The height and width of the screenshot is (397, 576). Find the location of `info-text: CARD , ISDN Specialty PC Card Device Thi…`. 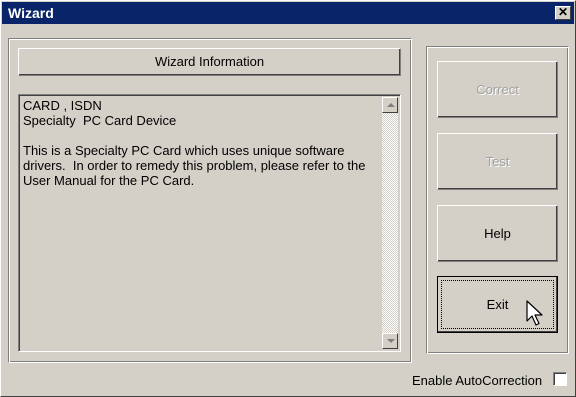

info-text: CARD , ISDN Specialty PC Card Device Thi… is located at coordinates (194, 143).